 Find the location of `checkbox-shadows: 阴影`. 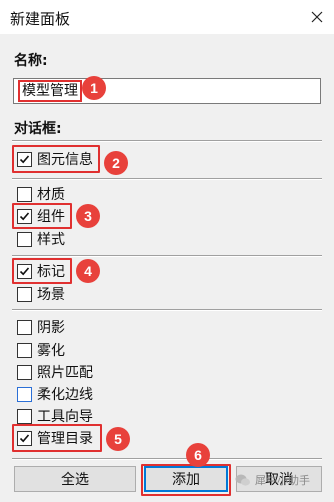

checkbox-shadows: 阴影 is located at coordinates (41, 327).